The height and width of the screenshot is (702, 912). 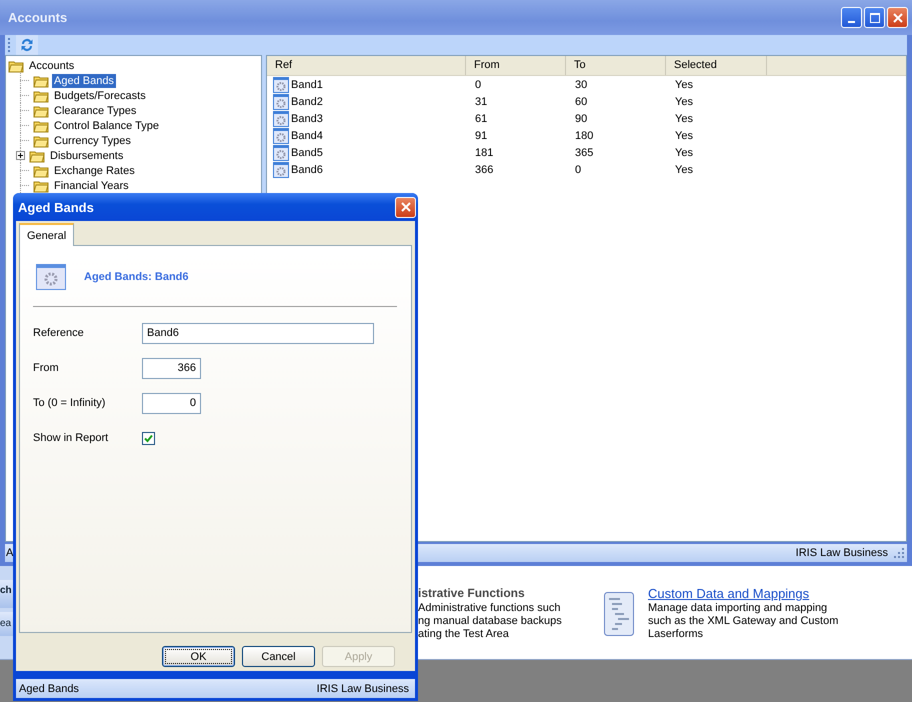 What do you see at coordinates (516, 65) in the screenshot?
I see `column-header: From` at bounding box center [516, 65].